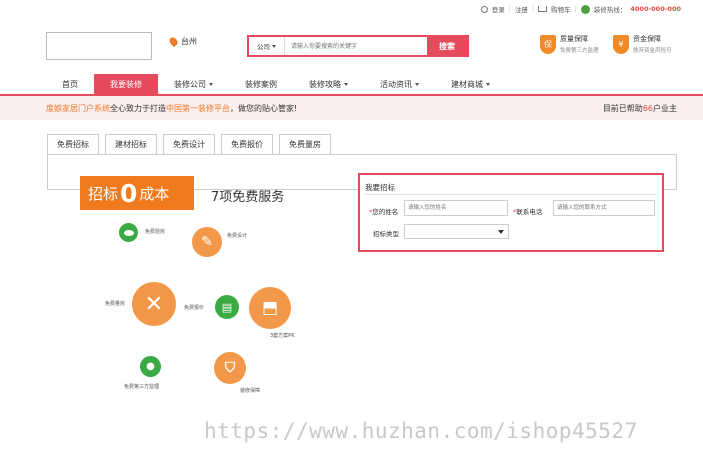  Describe the element at coordinates (230, 368) in the screenshot. I see `shield-icon: ⛉` at that location.